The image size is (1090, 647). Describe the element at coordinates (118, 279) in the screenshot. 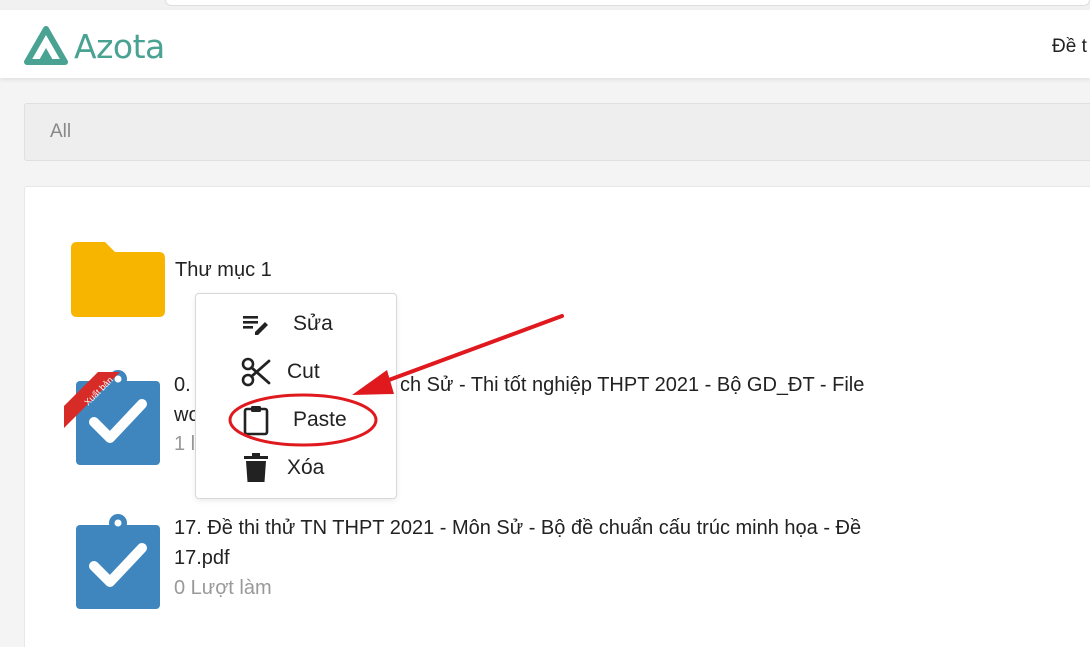

I see `folder-icon` at that location.